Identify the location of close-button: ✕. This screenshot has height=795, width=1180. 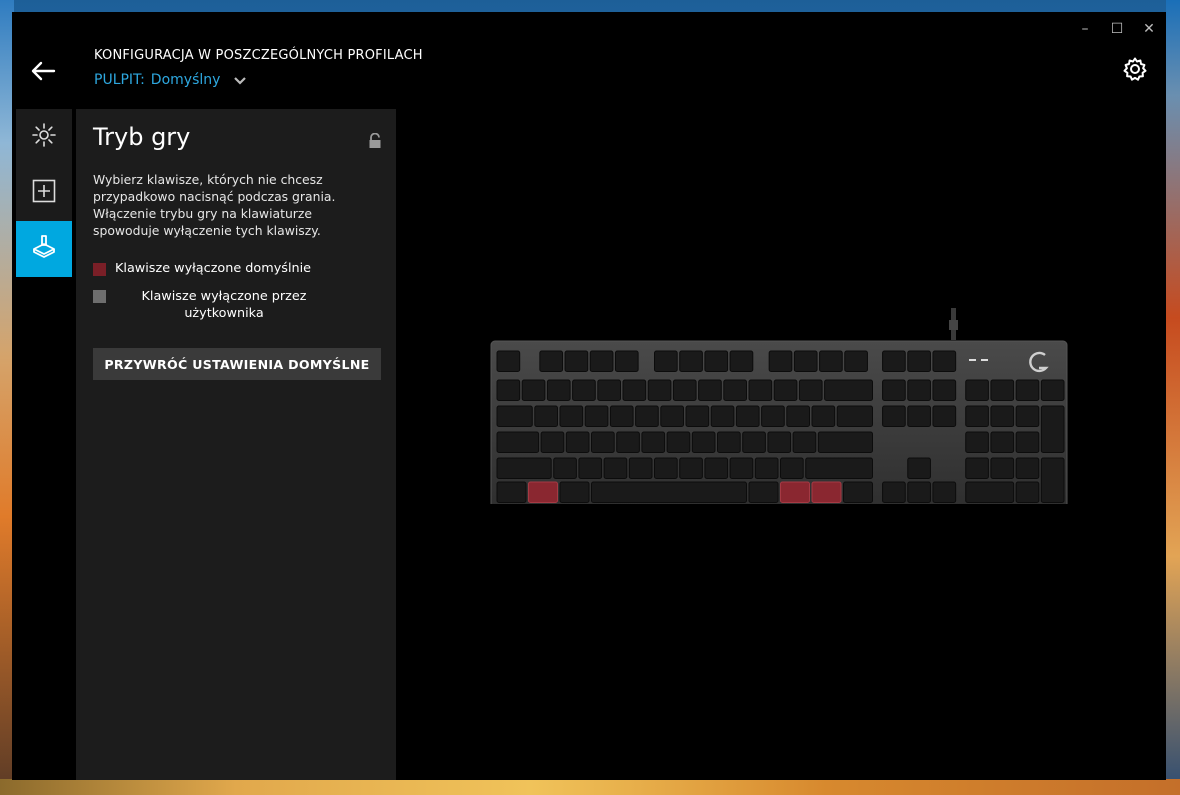
(1149, 29).